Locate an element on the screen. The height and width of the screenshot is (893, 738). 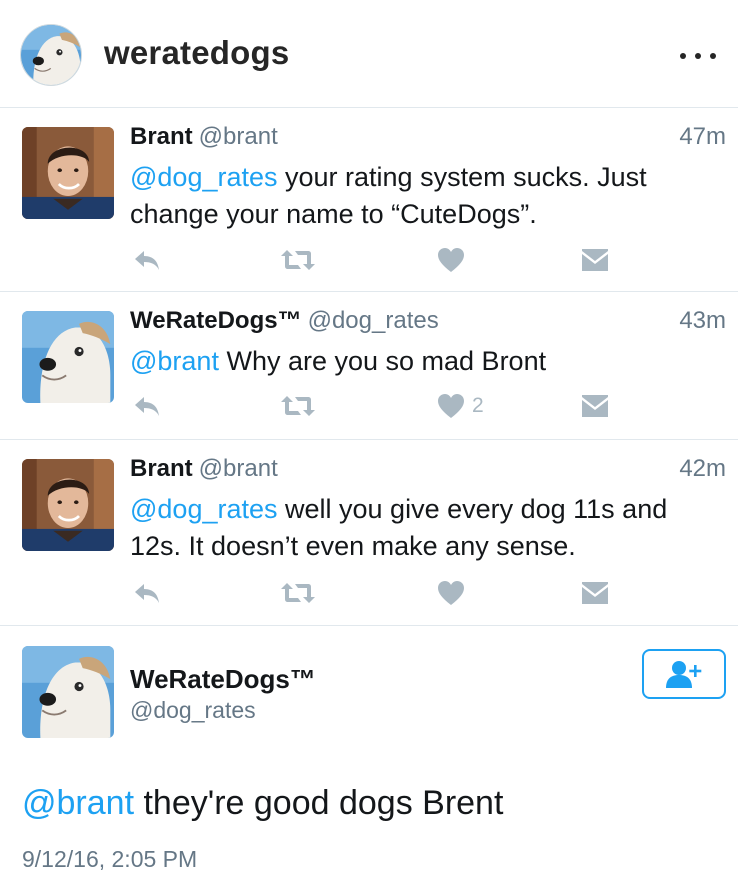
more-dots-icon is located at coordinates (698, 56).